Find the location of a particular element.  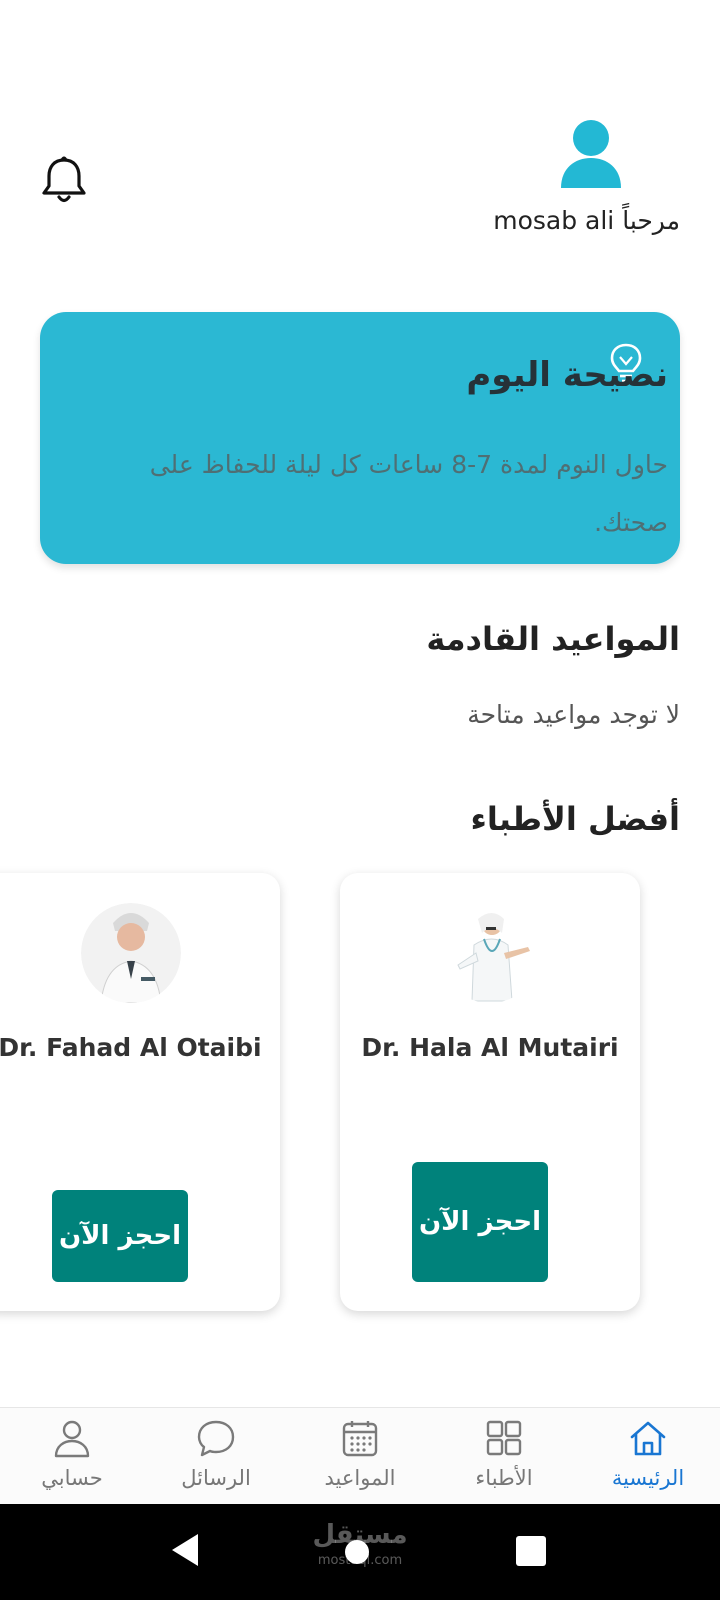

doctor-card: Dr. Fahad Al Otaibi احجز الآن is located at coordinates (140, 1092).